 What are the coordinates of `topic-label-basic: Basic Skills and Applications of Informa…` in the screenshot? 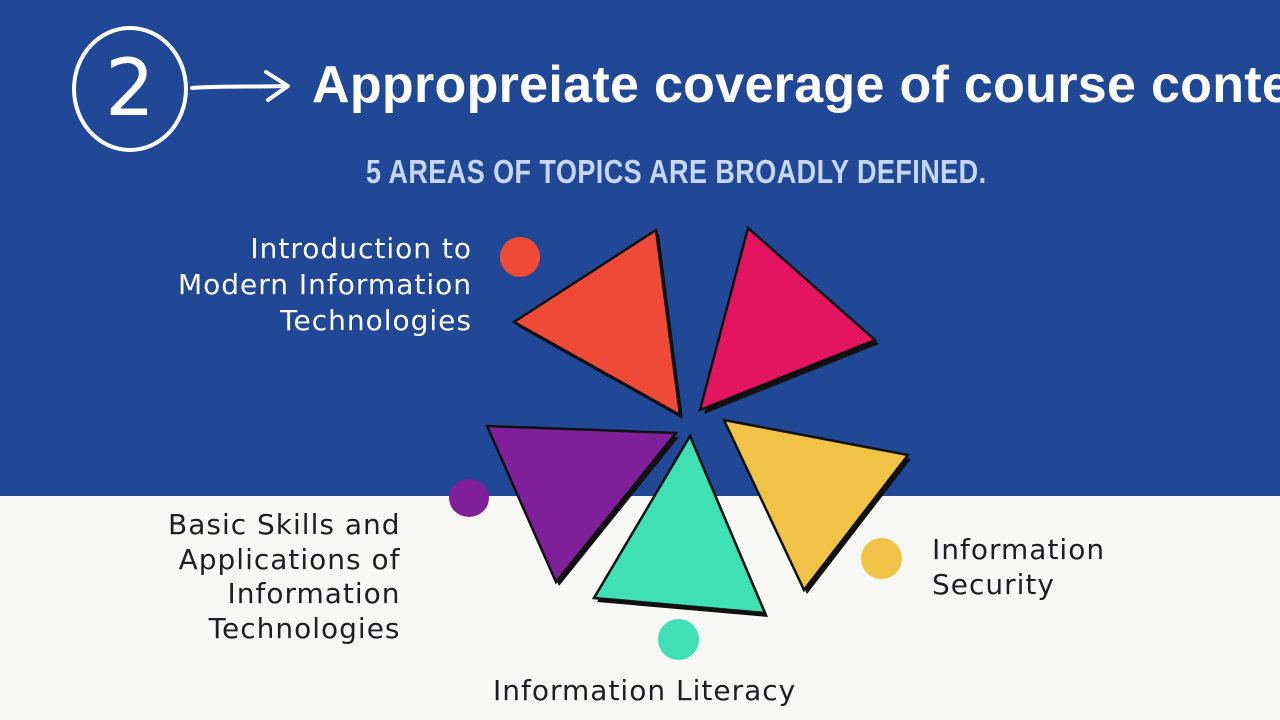 It's located at (284, 576).